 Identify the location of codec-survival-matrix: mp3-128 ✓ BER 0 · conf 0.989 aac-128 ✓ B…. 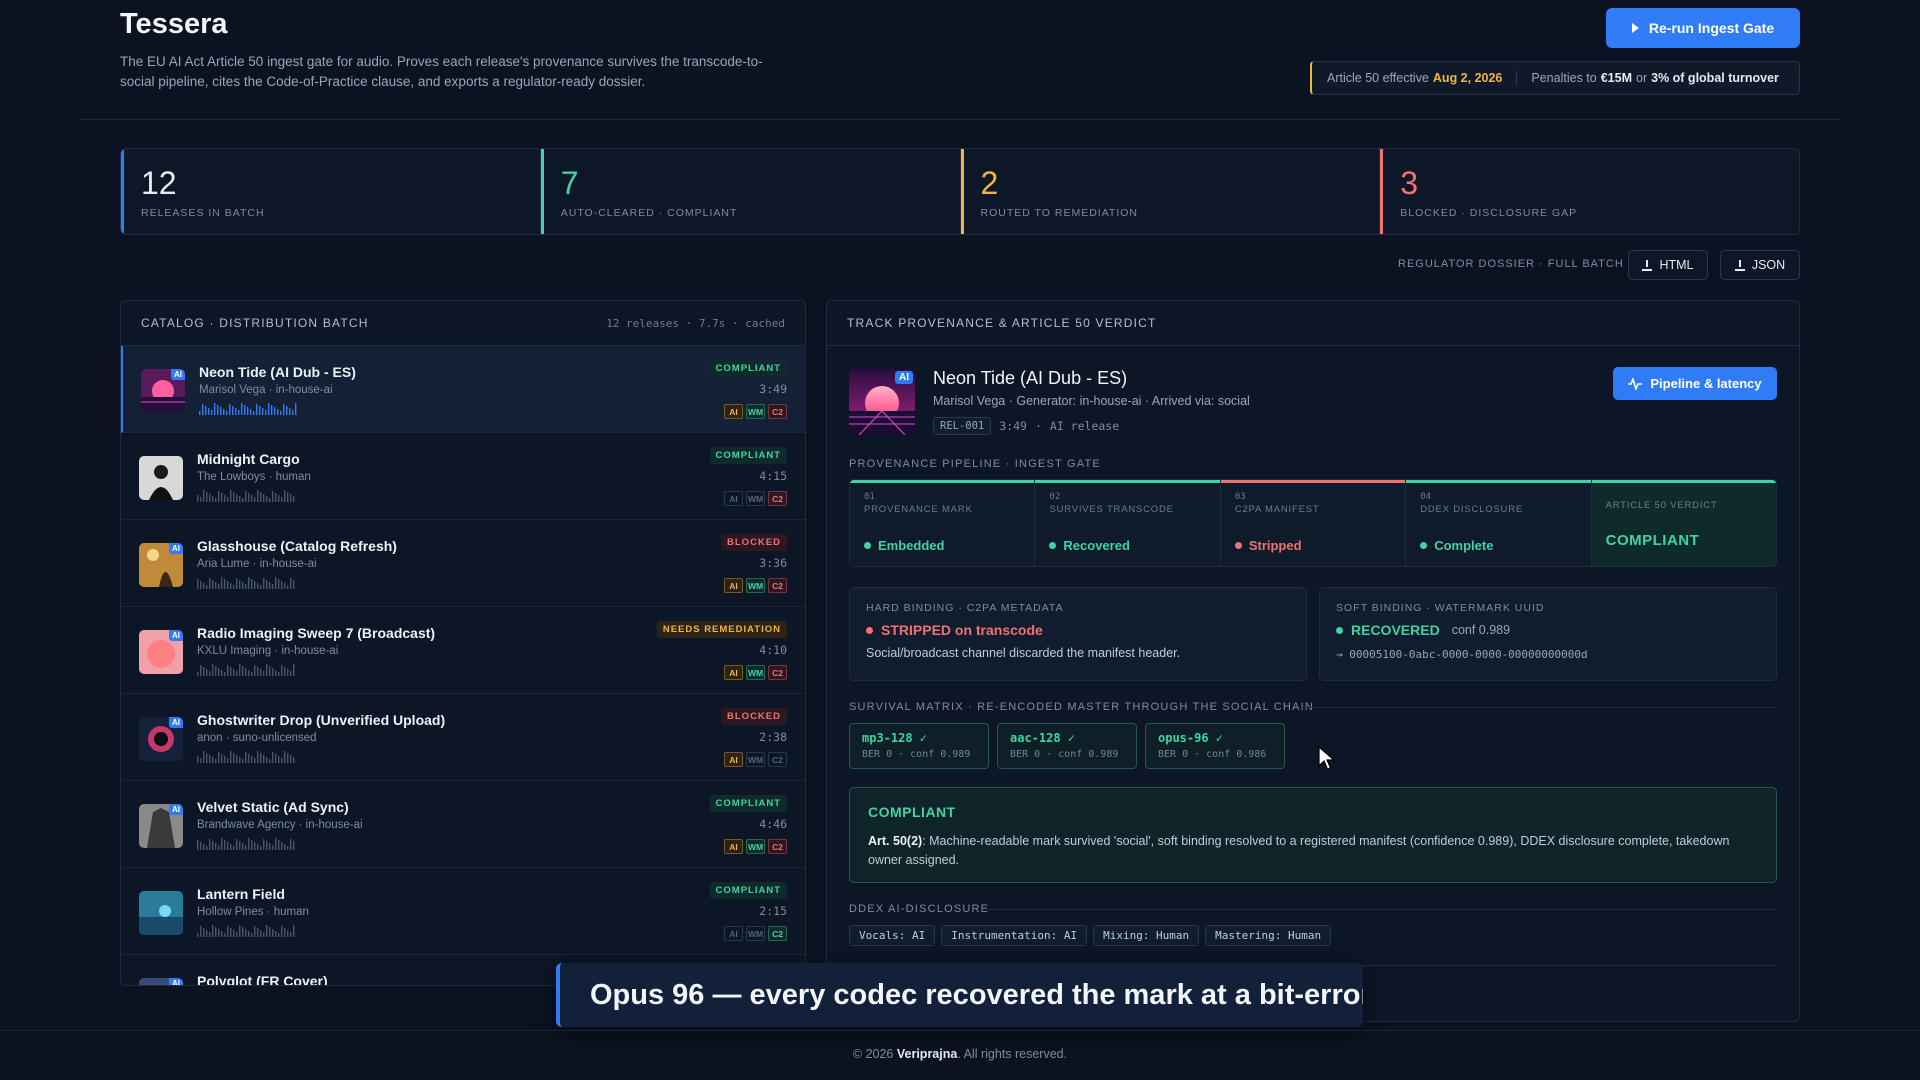
(1067, 746).